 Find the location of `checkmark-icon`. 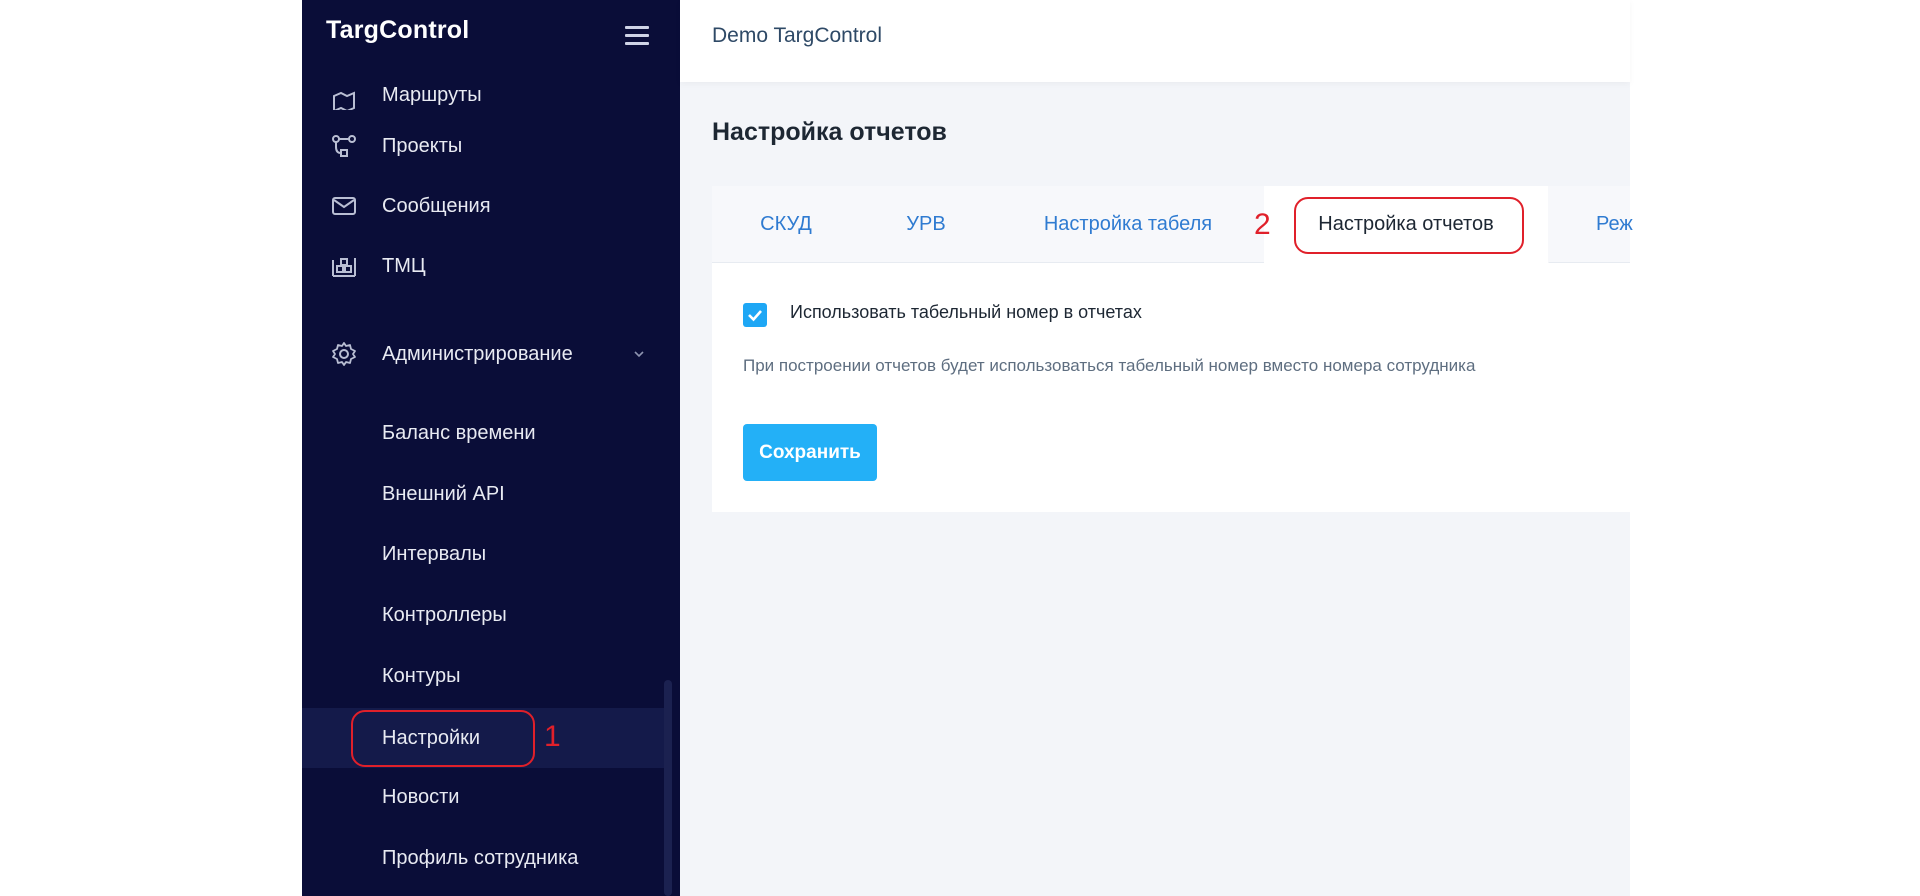

checkmark-icon is located at coordinates (755, 316).